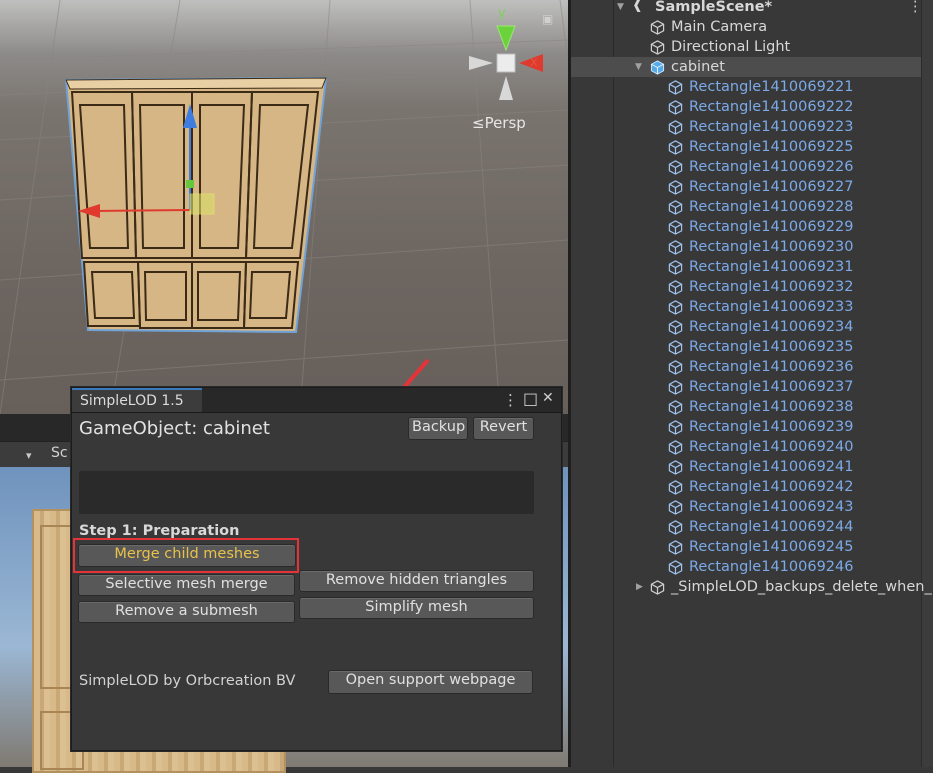 The width and height of the screenshot is (933, 773). Describe the element at coordinates (746, 487) in the screenshot. I see `hierarchy-item: Rectangle1410069242` at that location.